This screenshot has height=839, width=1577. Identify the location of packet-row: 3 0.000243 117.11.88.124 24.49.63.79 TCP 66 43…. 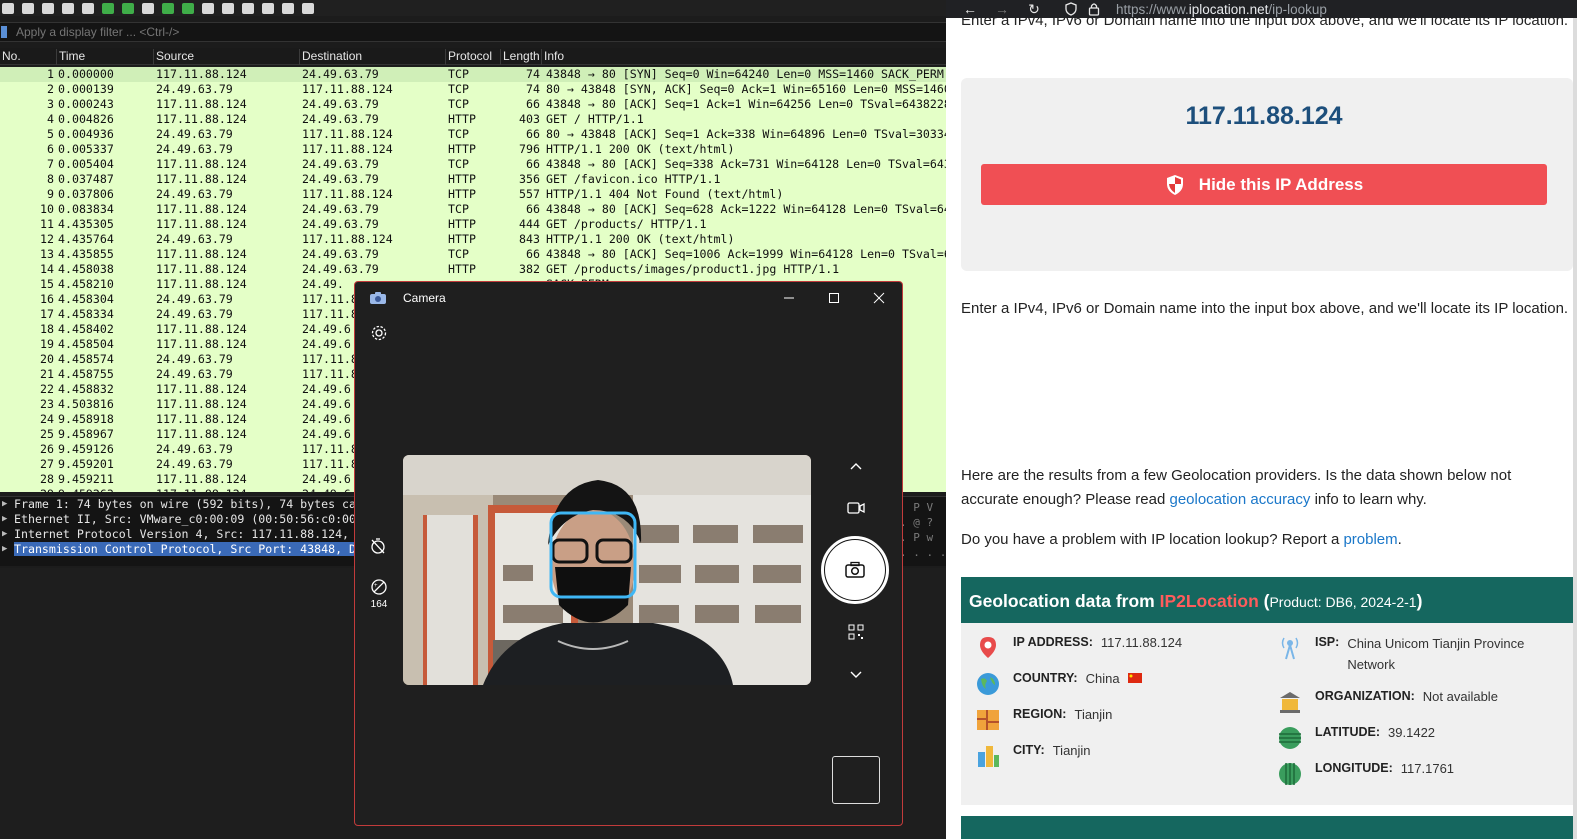
(473, 104).